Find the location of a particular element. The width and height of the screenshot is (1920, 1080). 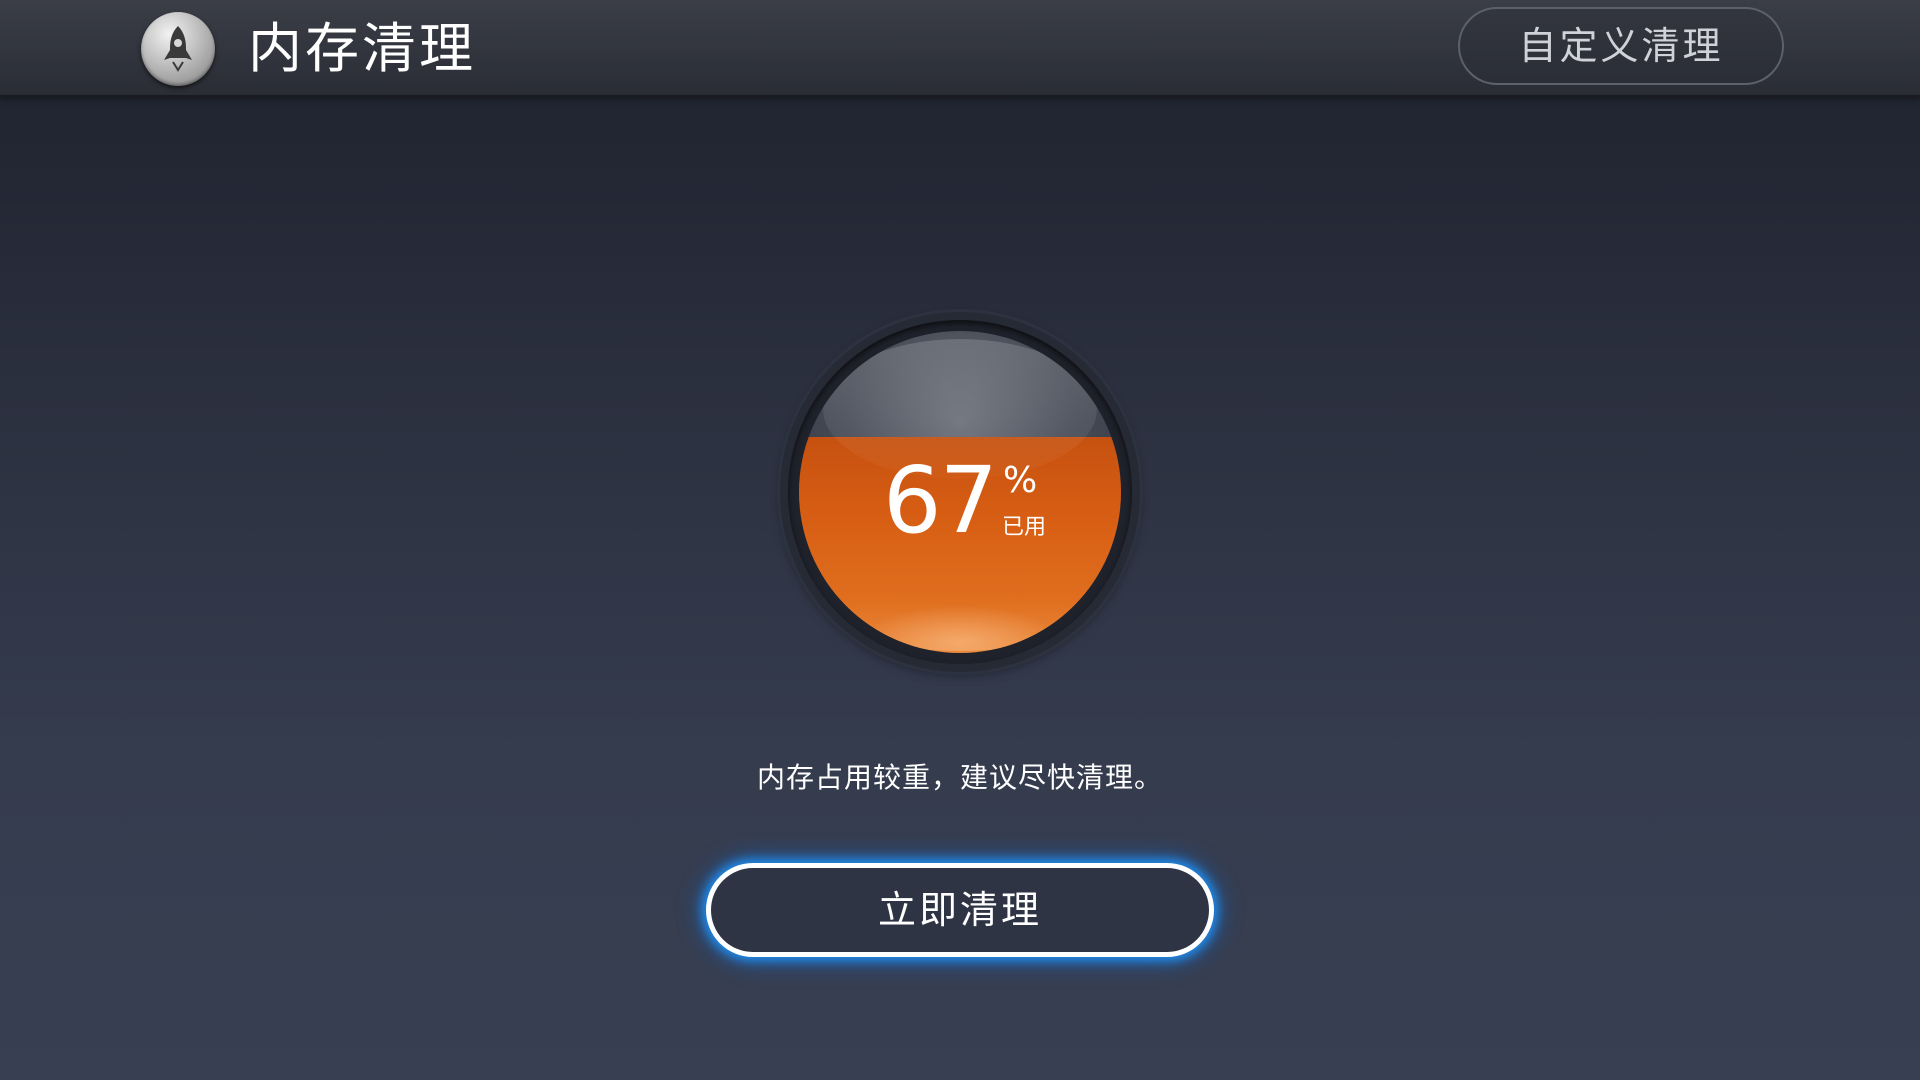

custom-clean-button: 自定义清理 is located at coordinates (1621, 46).